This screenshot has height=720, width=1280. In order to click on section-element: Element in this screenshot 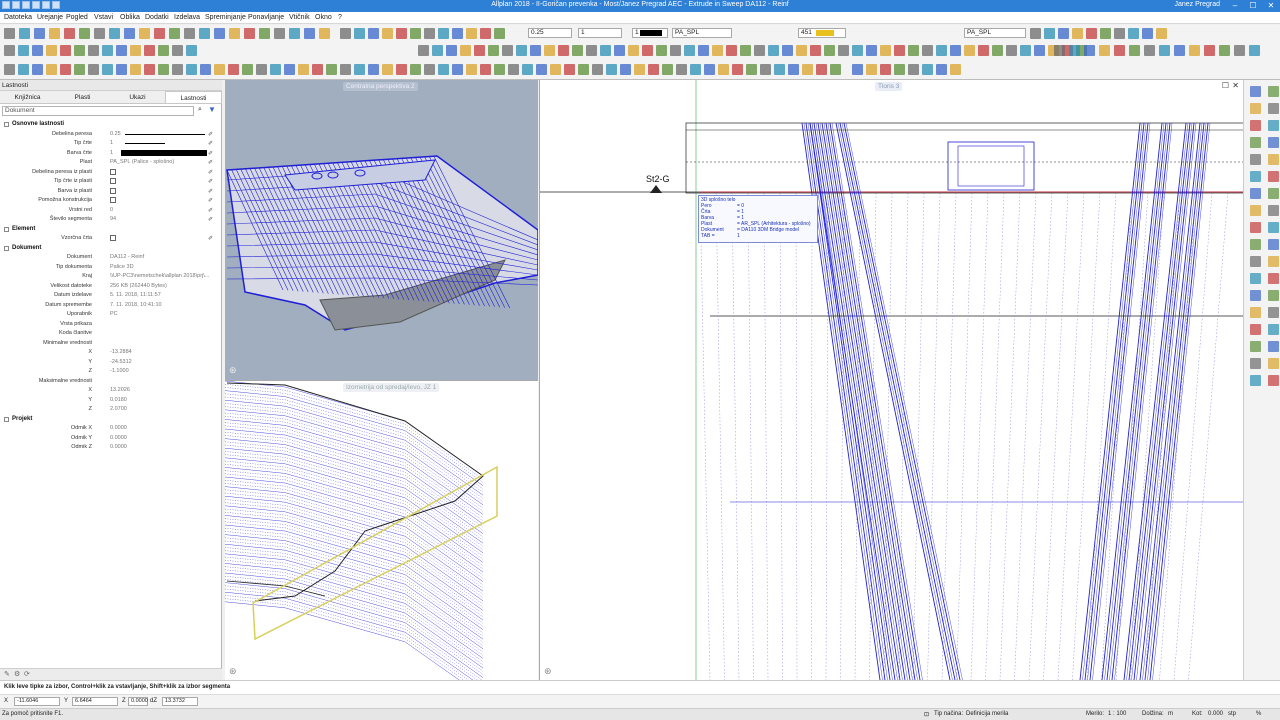, I will do `click(109, 229)`.